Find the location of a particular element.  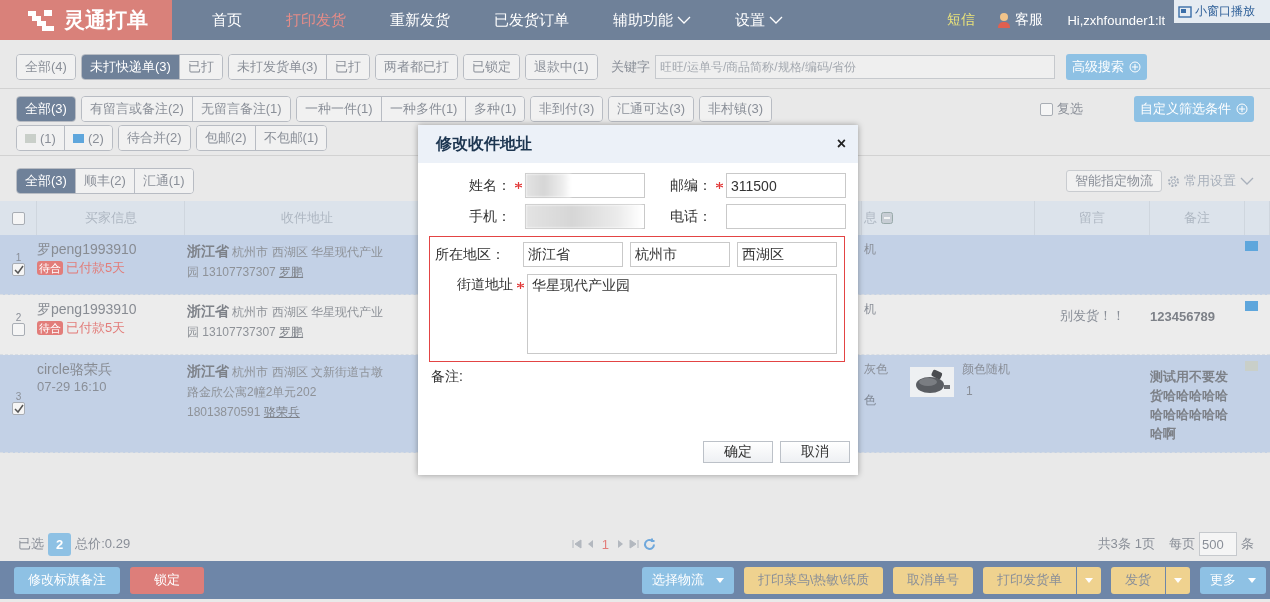

first-page-icon is located at coordinates (576, 544).